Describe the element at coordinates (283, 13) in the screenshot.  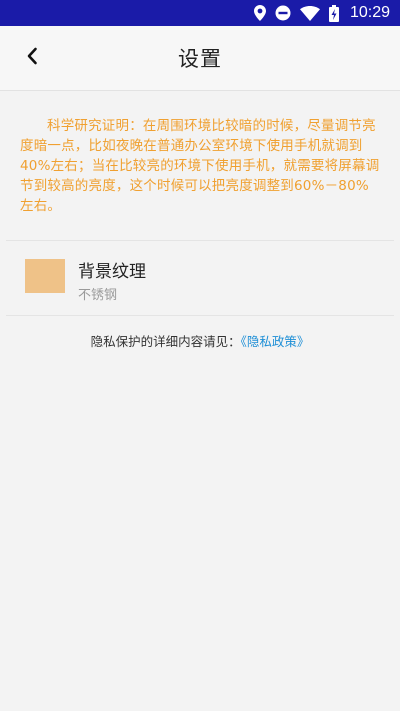
I see `do-not-disturb-icon` at that location.